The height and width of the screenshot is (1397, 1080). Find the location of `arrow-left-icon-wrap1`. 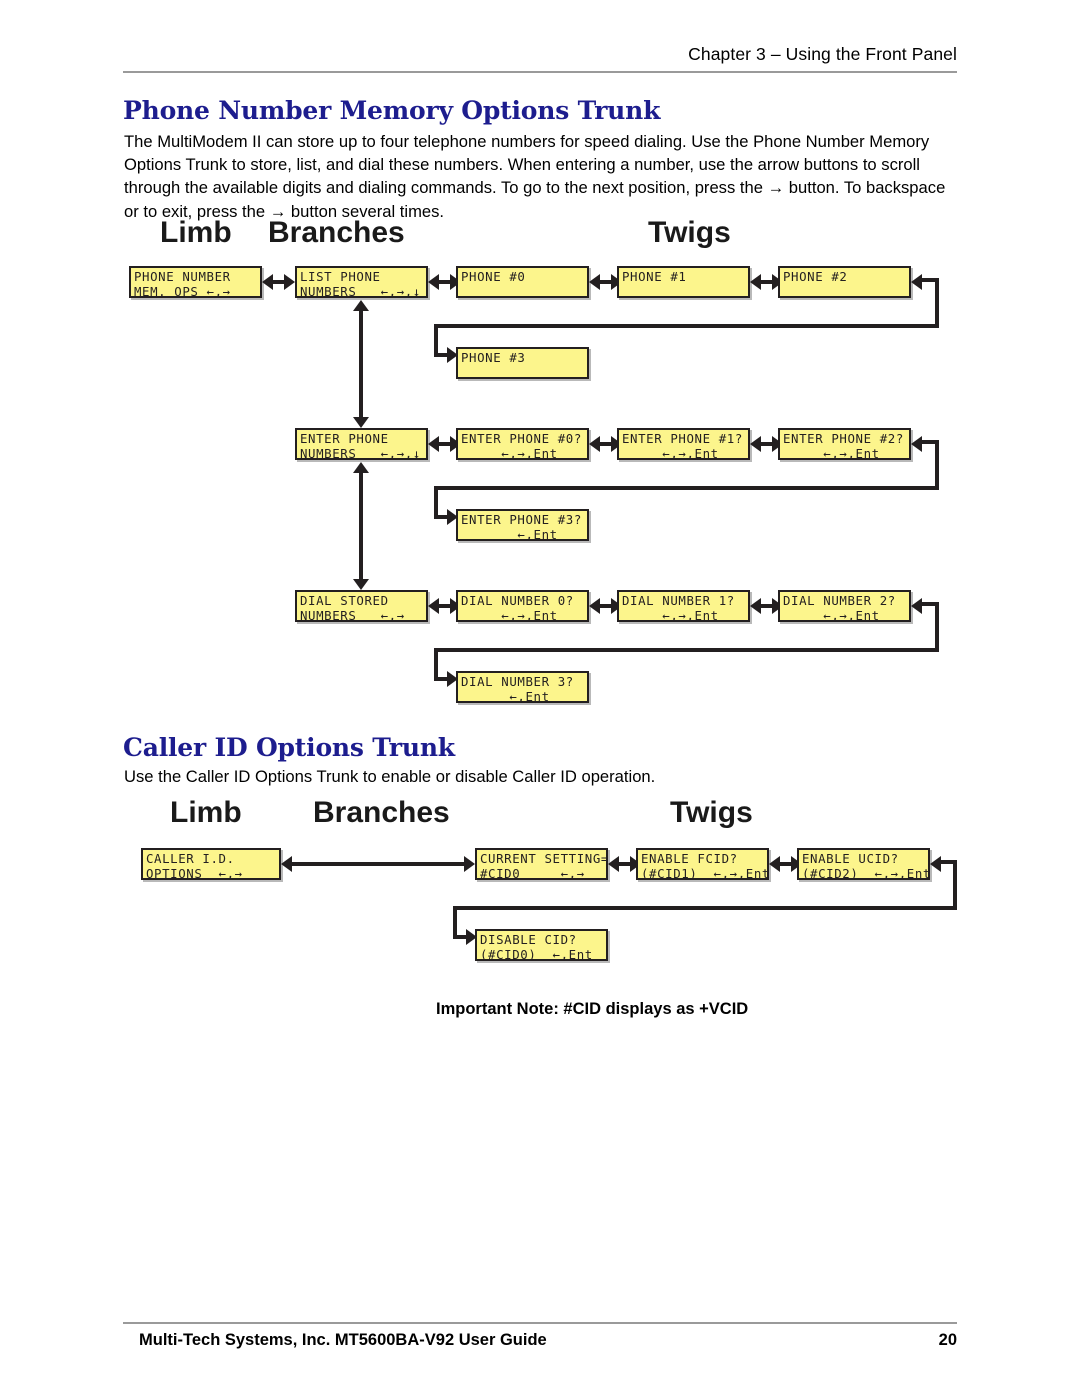

arrow-left-icon-wrap1 is located at coordinates (916, 282).